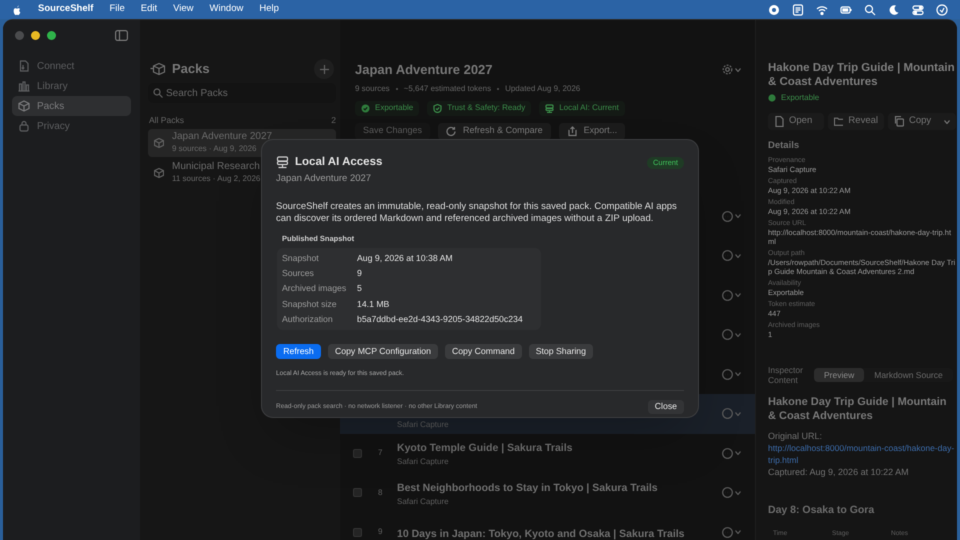 This screenshot has height=540, width=960. Describe the element at coordinates (448, 88) in the screenshot. I see `pack-meta: ~5,647 estimated tokens` at that location.